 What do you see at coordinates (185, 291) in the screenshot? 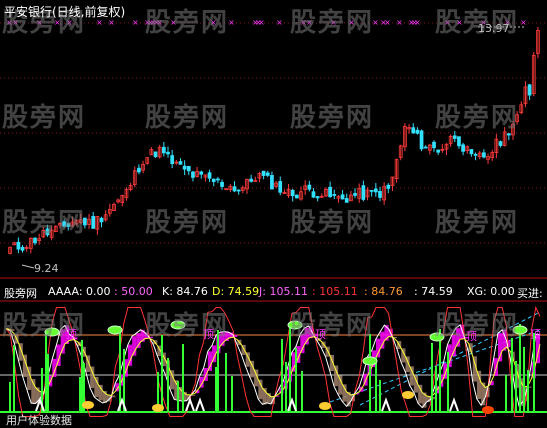
I see `k-value: K: 84.76` at bounding box center [185, 291].